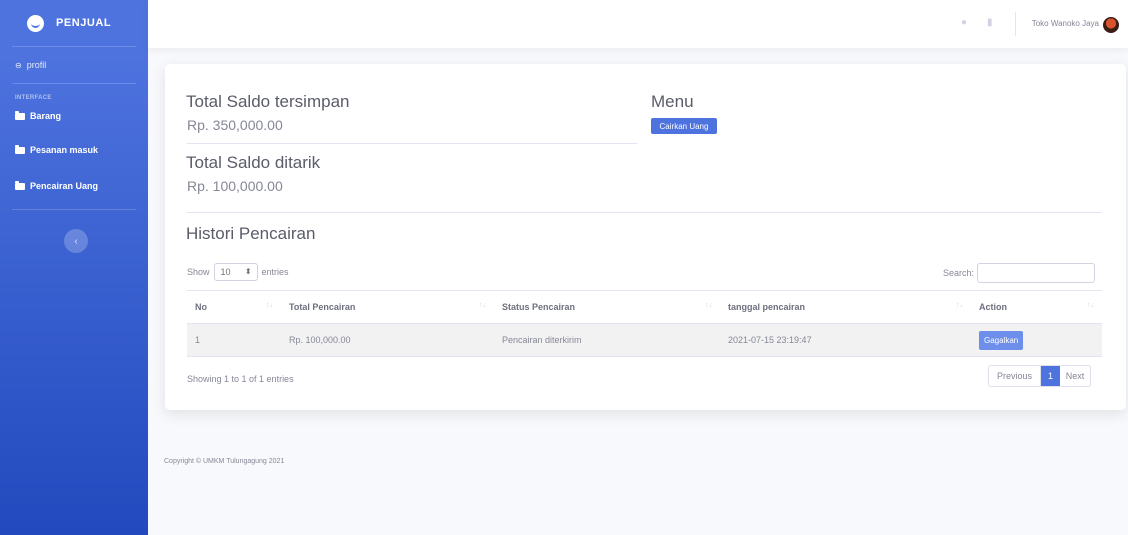  Describe the element at coordinates (268, 101) in the screenshot. I see `saved-balance-title: Total Saldo tersimpan` at that location.